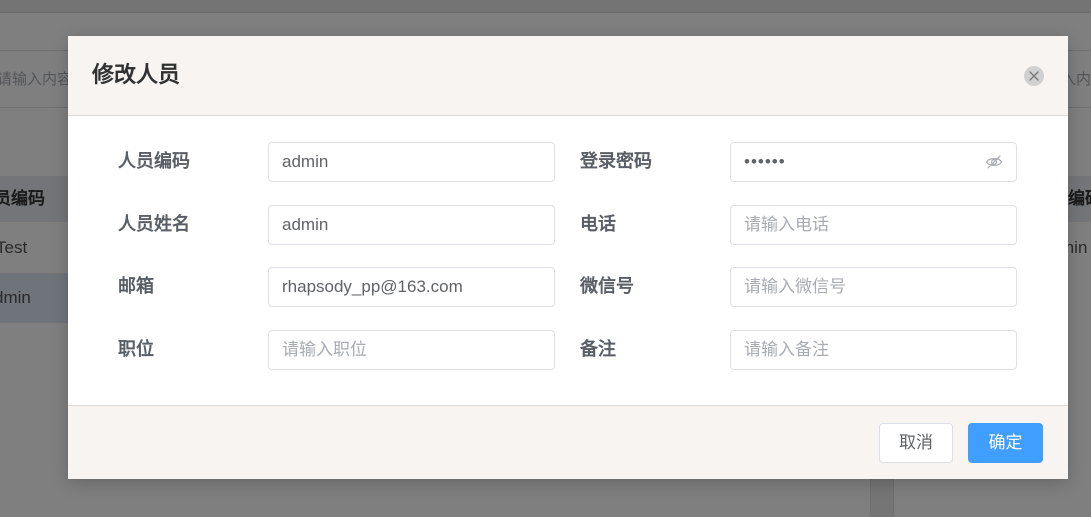 The image size is (1091, 517). Describe the element at coordinates (411, 162) in the screenshot. I see `person-code-input` at that location.